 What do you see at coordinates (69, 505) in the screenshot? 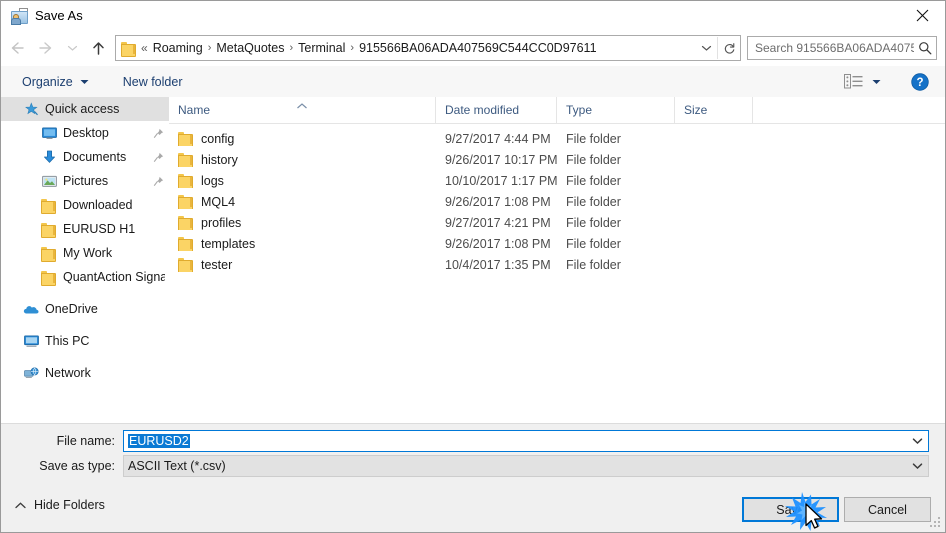
I see `hide-folders-label: Hide Folders` at bounding box center [69, 505].